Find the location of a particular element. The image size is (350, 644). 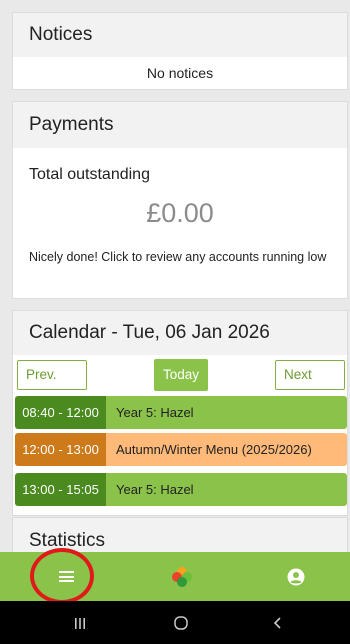

home-circle-icon is located at coordinates (181, 622).